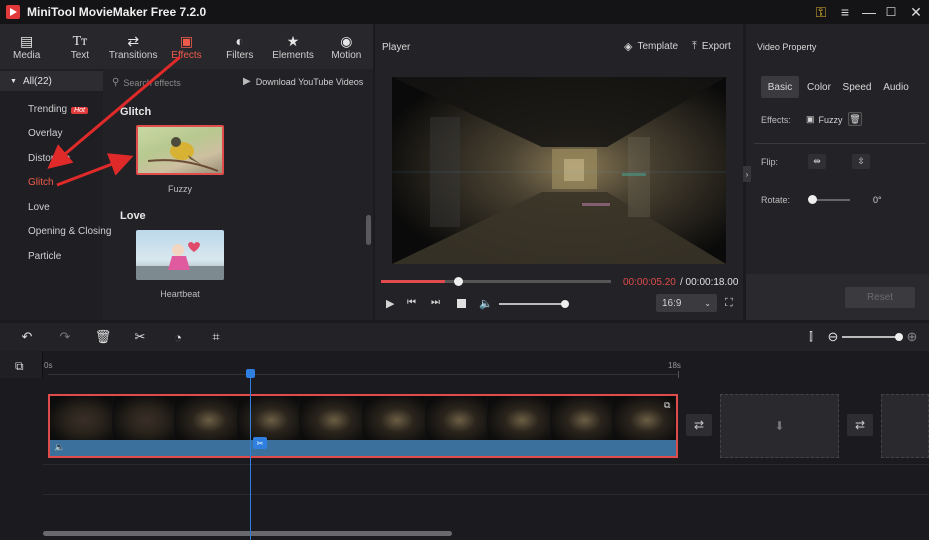  I want to click on hot-badge: Hot, so click(80, 110).